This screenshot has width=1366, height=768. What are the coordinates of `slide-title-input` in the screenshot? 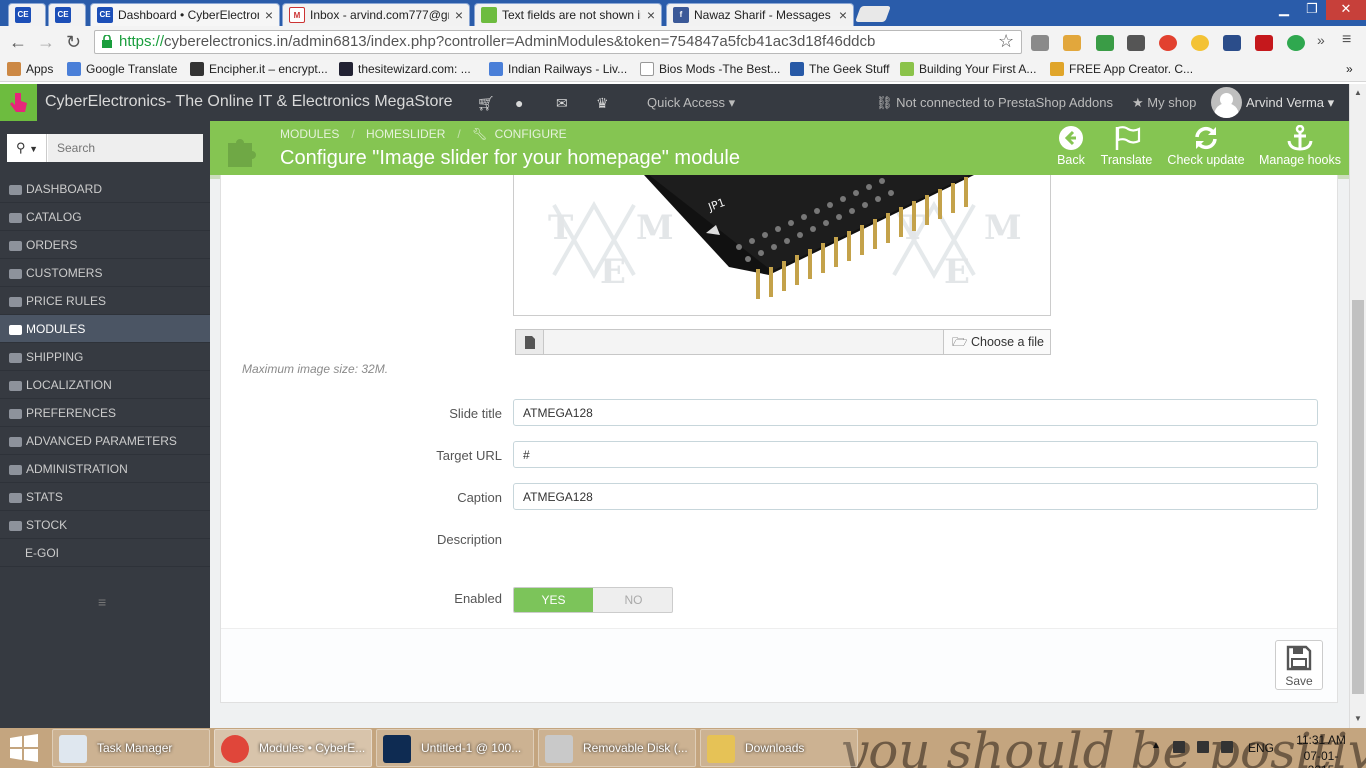 It's located at (915, 412).